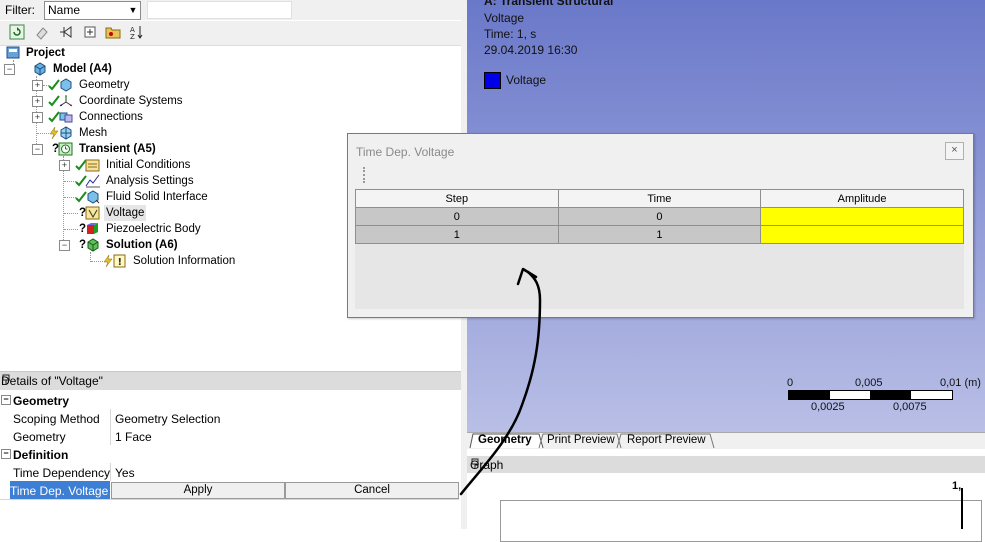 The image size is (985, 542). Describe the element at coordinates (93, 229) in the screenshot. I see `piezoelectric-body-icon` at that location.